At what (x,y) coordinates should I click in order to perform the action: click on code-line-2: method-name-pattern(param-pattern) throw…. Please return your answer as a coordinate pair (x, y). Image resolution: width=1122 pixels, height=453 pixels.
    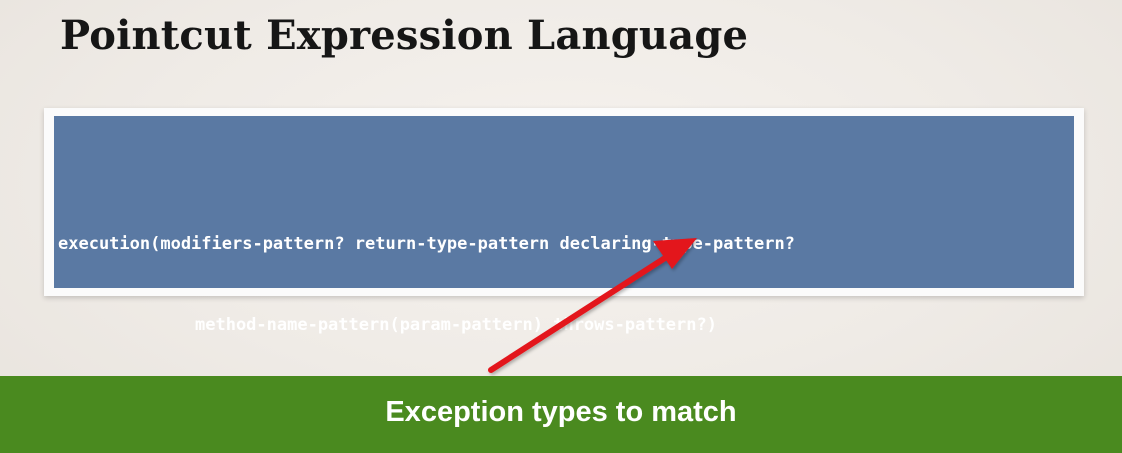
    Looking at the image, I should click on (456, 325).